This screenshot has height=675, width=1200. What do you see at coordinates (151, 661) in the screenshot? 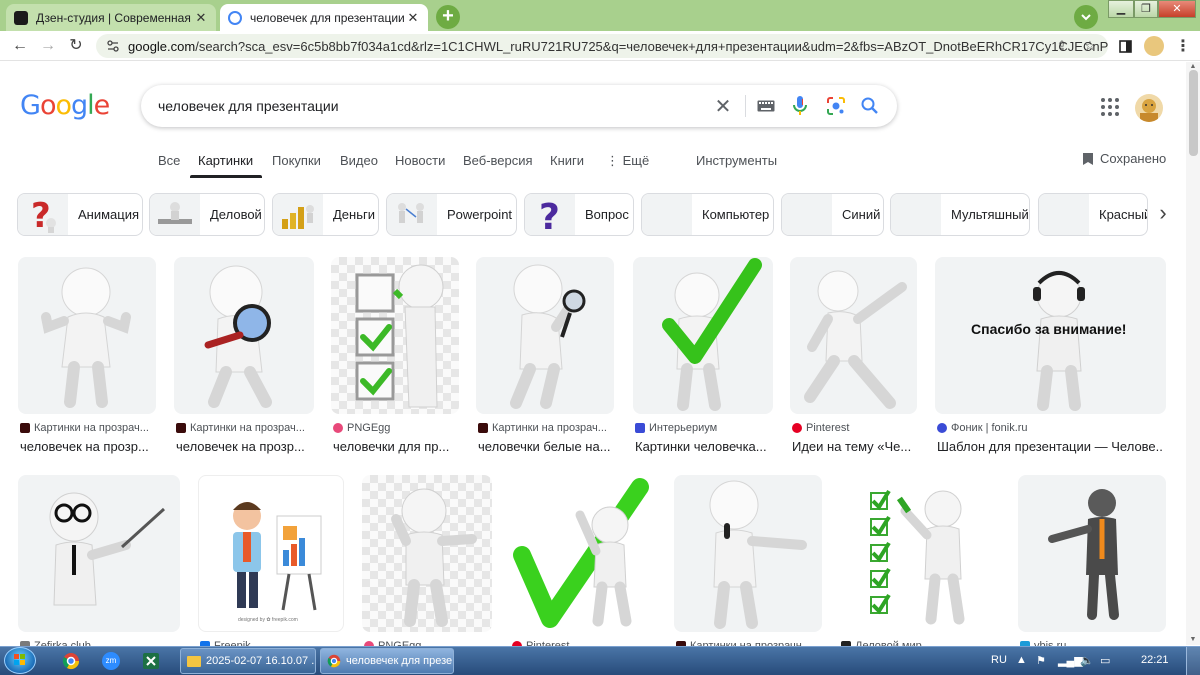
I see `excel-pinned-icon` at bounding box center [151, 661].